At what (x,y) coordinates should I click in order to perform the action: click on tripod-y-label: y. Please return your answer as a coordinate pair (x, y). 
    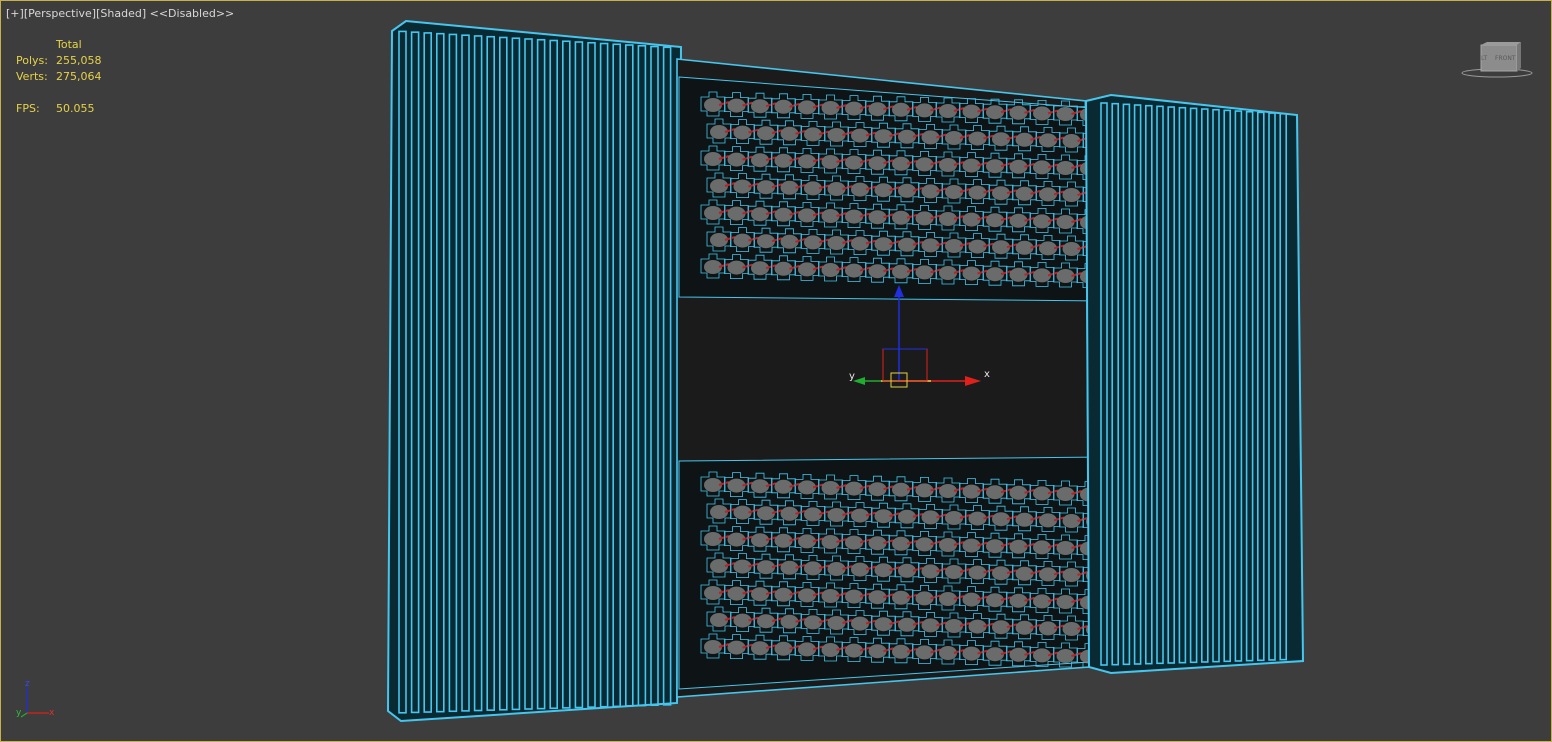
    Looking at the image, I should click on (19, 713).